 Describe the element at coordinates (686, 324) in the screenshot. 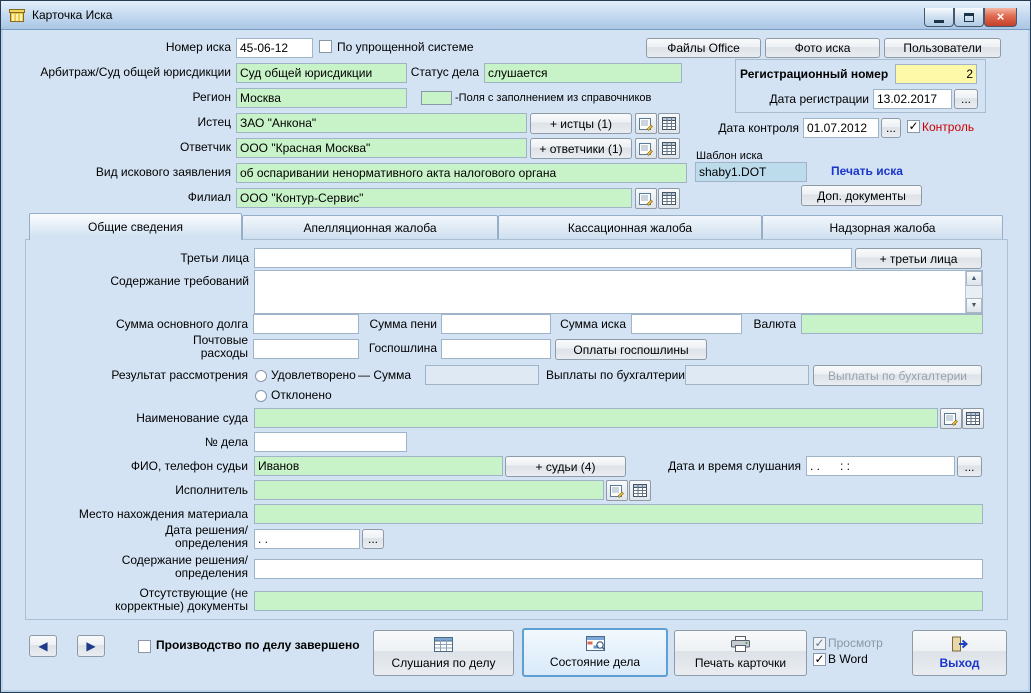

I see `claim-sum-field` at that location.